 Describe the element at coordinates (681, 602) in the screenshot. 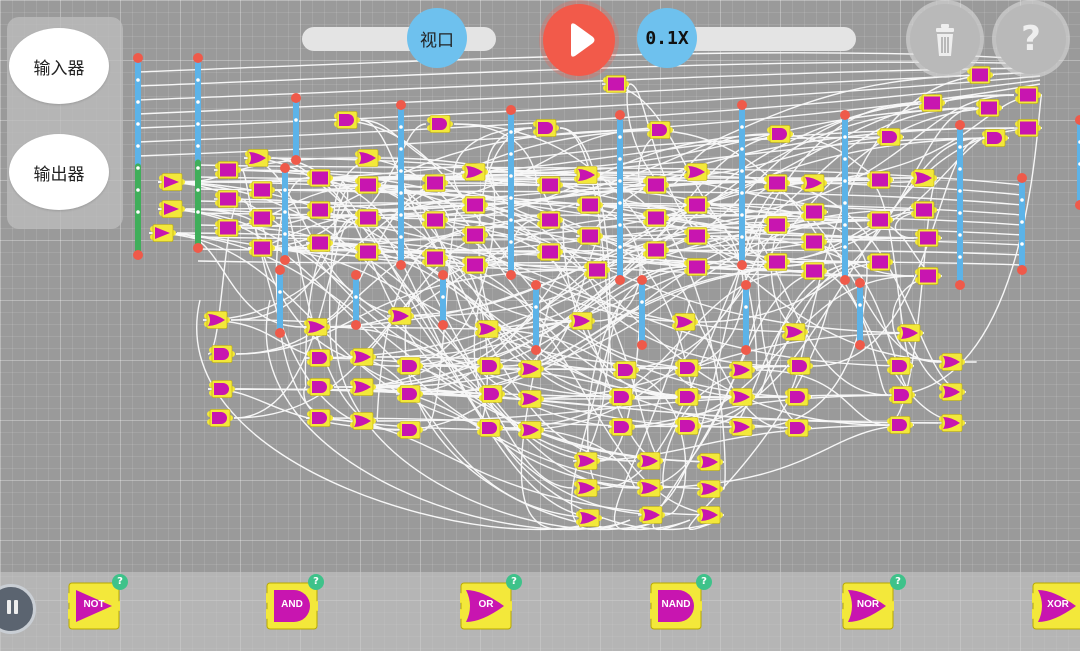

I see `palette-nand-gate: NAND?` at that location.